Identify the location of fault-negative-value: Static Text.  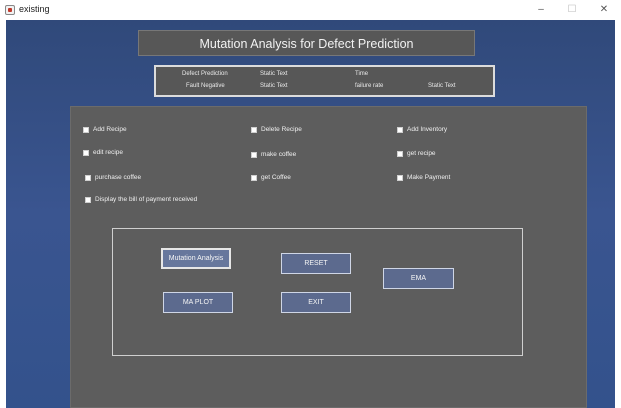
(274, 86).